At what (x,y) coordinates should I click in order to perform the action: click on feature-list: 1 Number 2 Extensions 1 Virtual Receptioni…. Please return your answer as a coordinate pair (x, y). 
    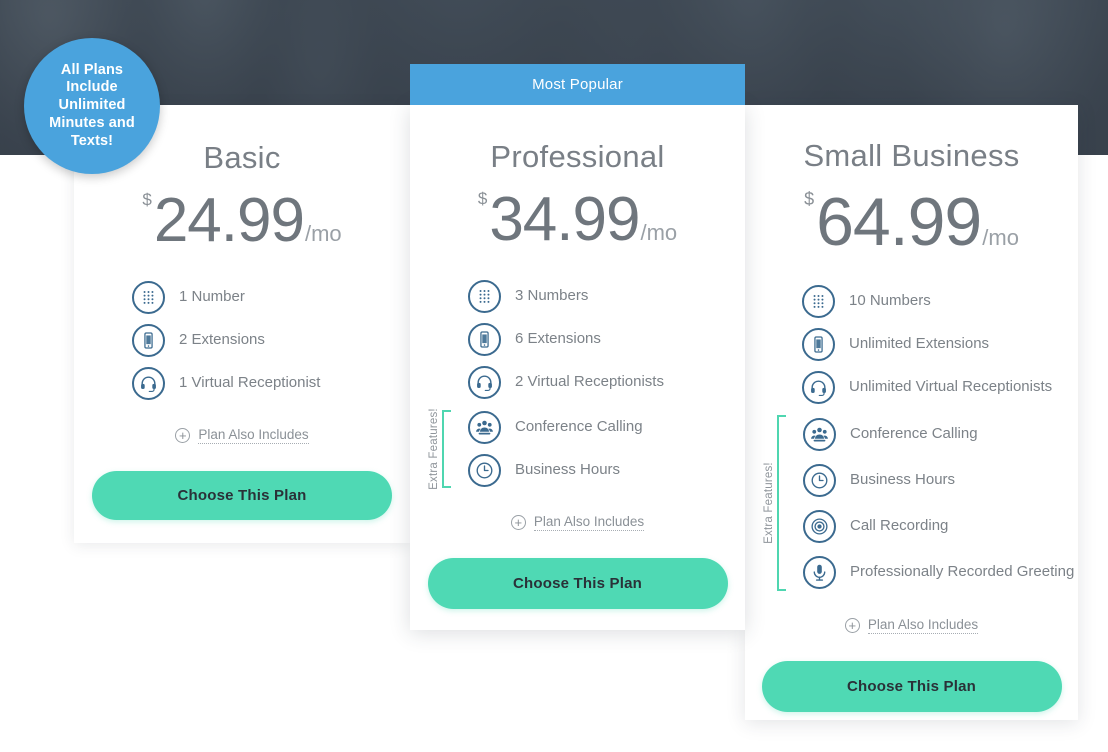
    Looking at the image, I should click on (242, 340).